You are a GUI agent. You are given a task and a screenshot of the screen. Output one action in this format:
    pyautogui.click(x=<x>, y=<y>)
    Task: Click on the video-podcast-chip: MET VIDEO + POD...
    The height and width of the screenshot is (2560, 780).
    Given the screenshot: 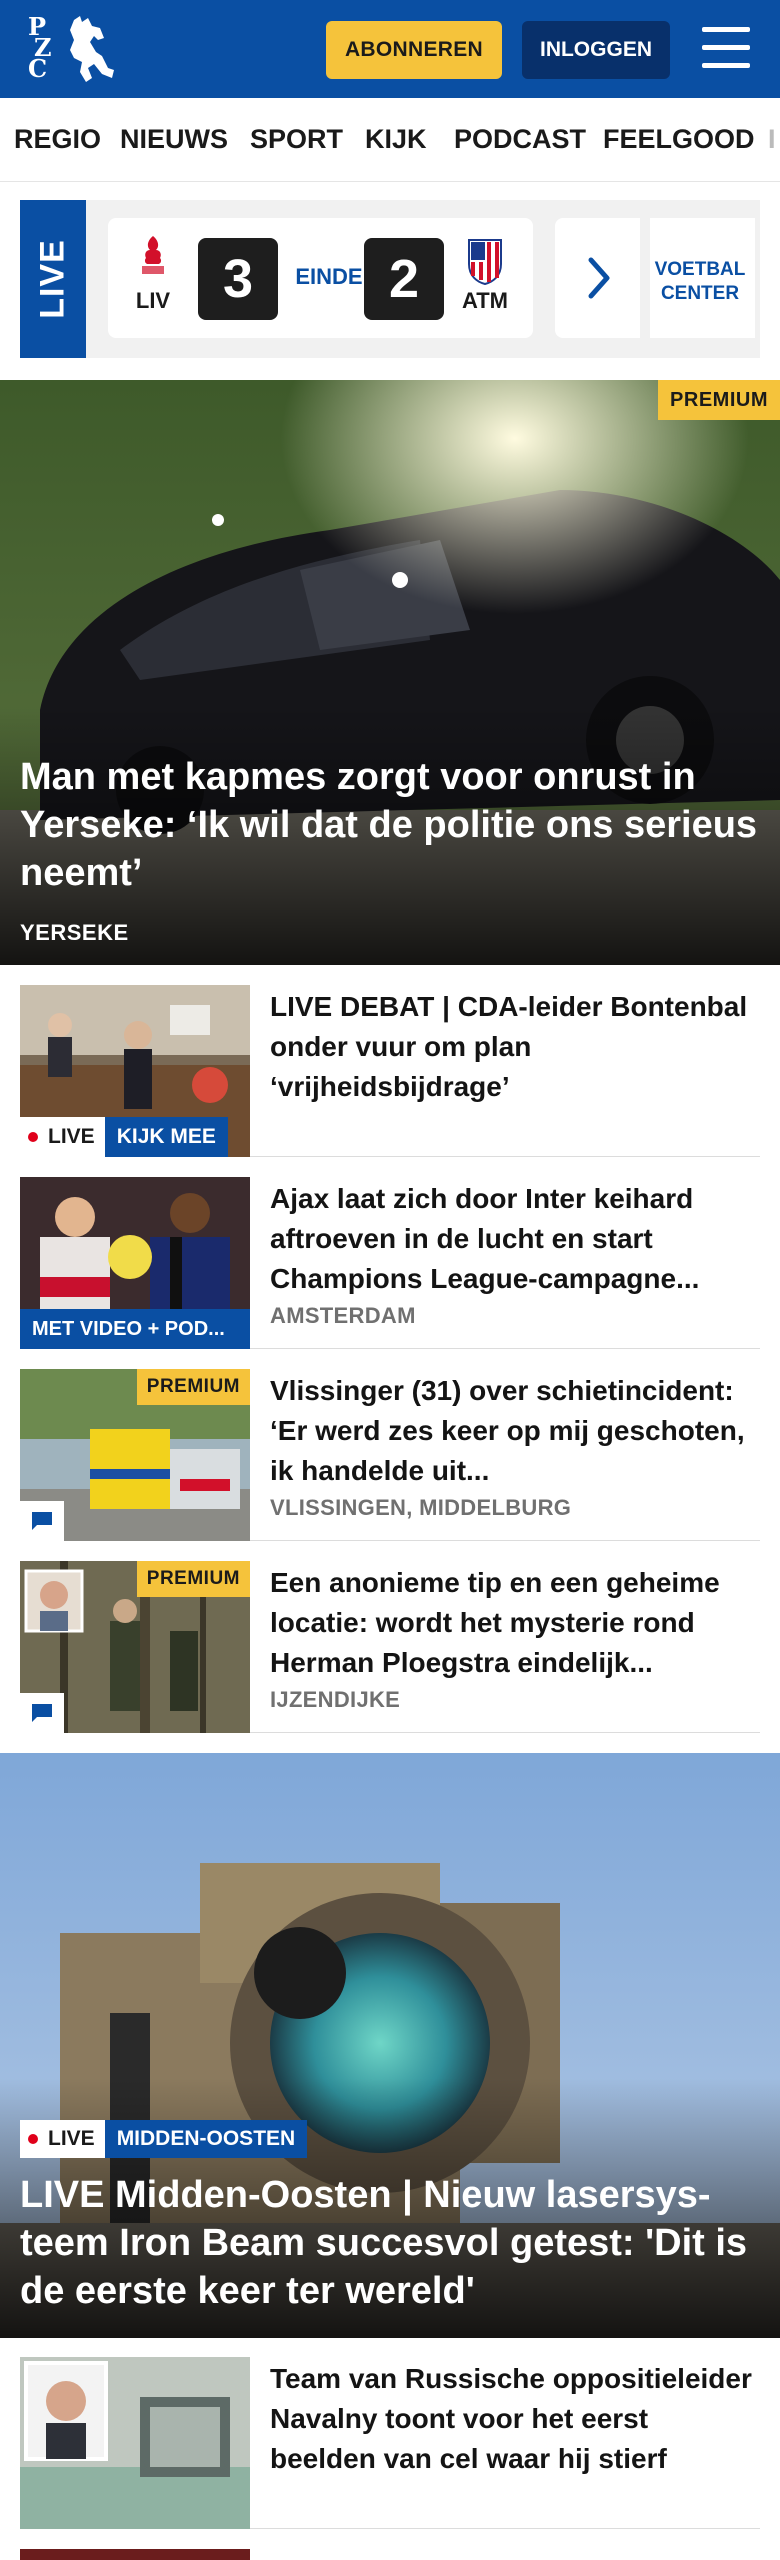 What is the action you would take?
    pyautogui.click(x=135, y=1329)
    